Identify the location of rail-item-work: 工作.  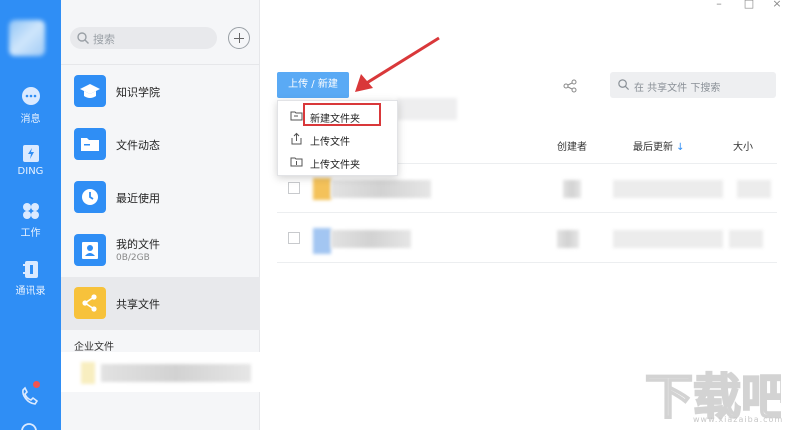
(30, 219).